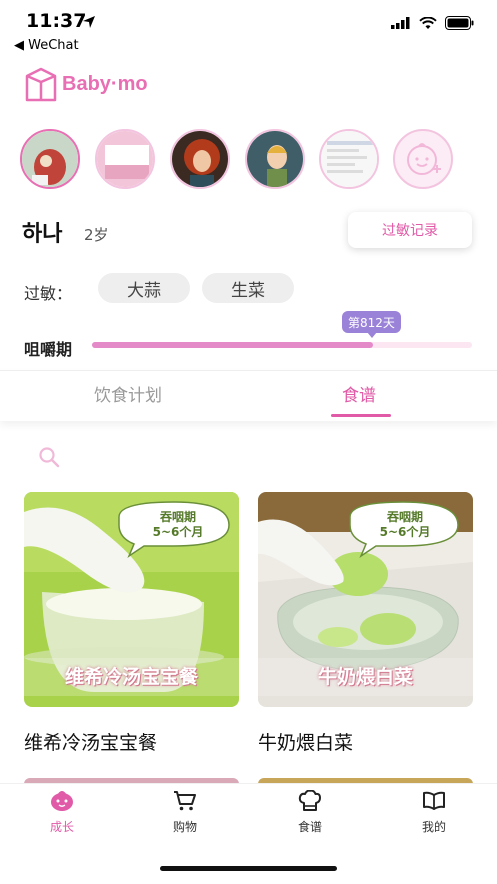 The height and width of the screenshot is (884, 497). Describe the element at coordinates (41, 84) in the screenshot. I see `milk-carton-icon` at that location.